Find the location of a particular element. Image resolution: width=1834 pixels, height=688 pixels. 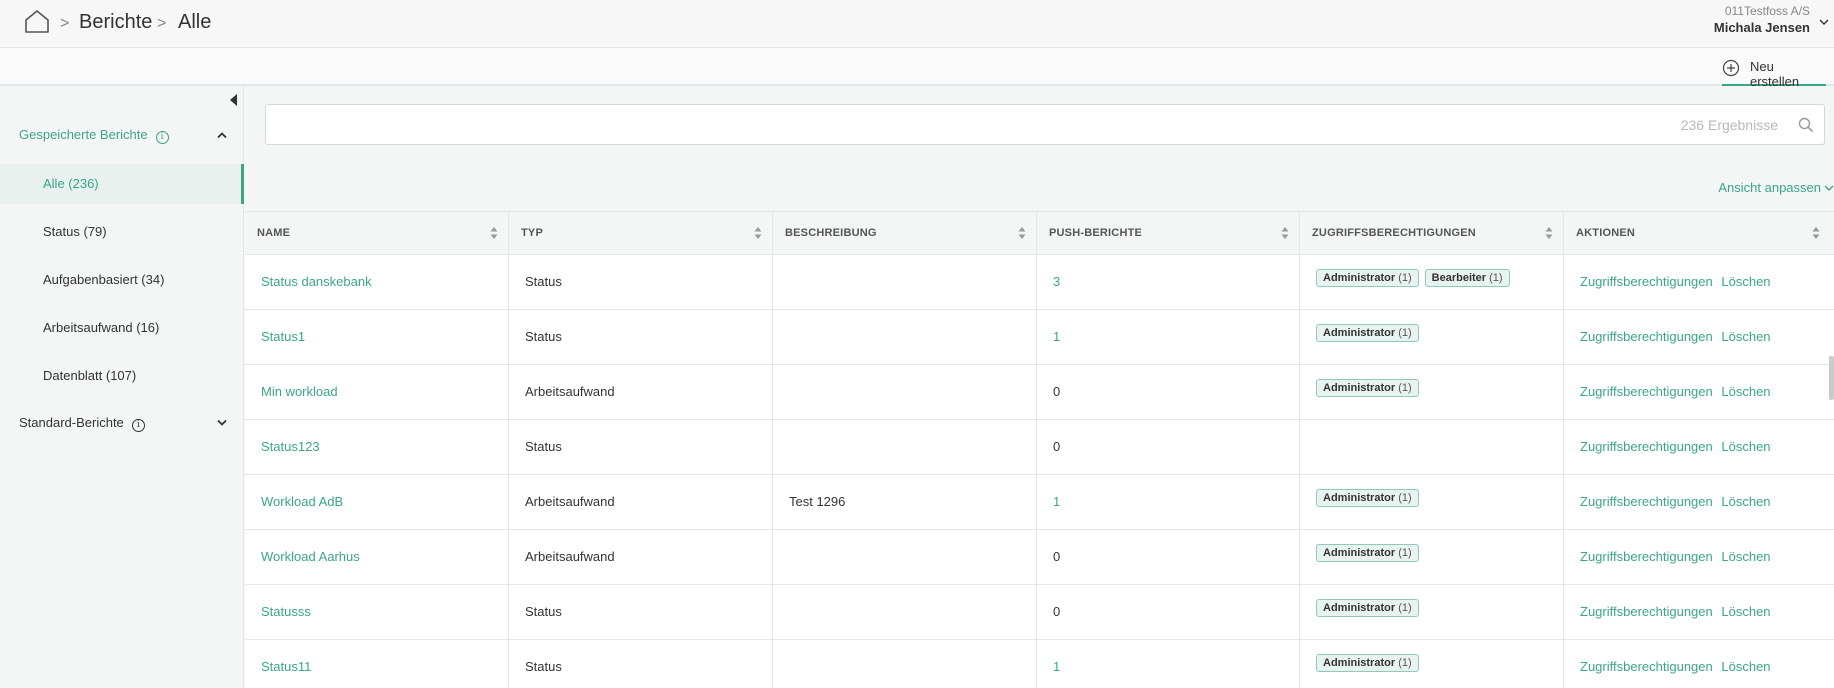

create-new-button: Neu erstellen is located at coordinates (1774, 73).